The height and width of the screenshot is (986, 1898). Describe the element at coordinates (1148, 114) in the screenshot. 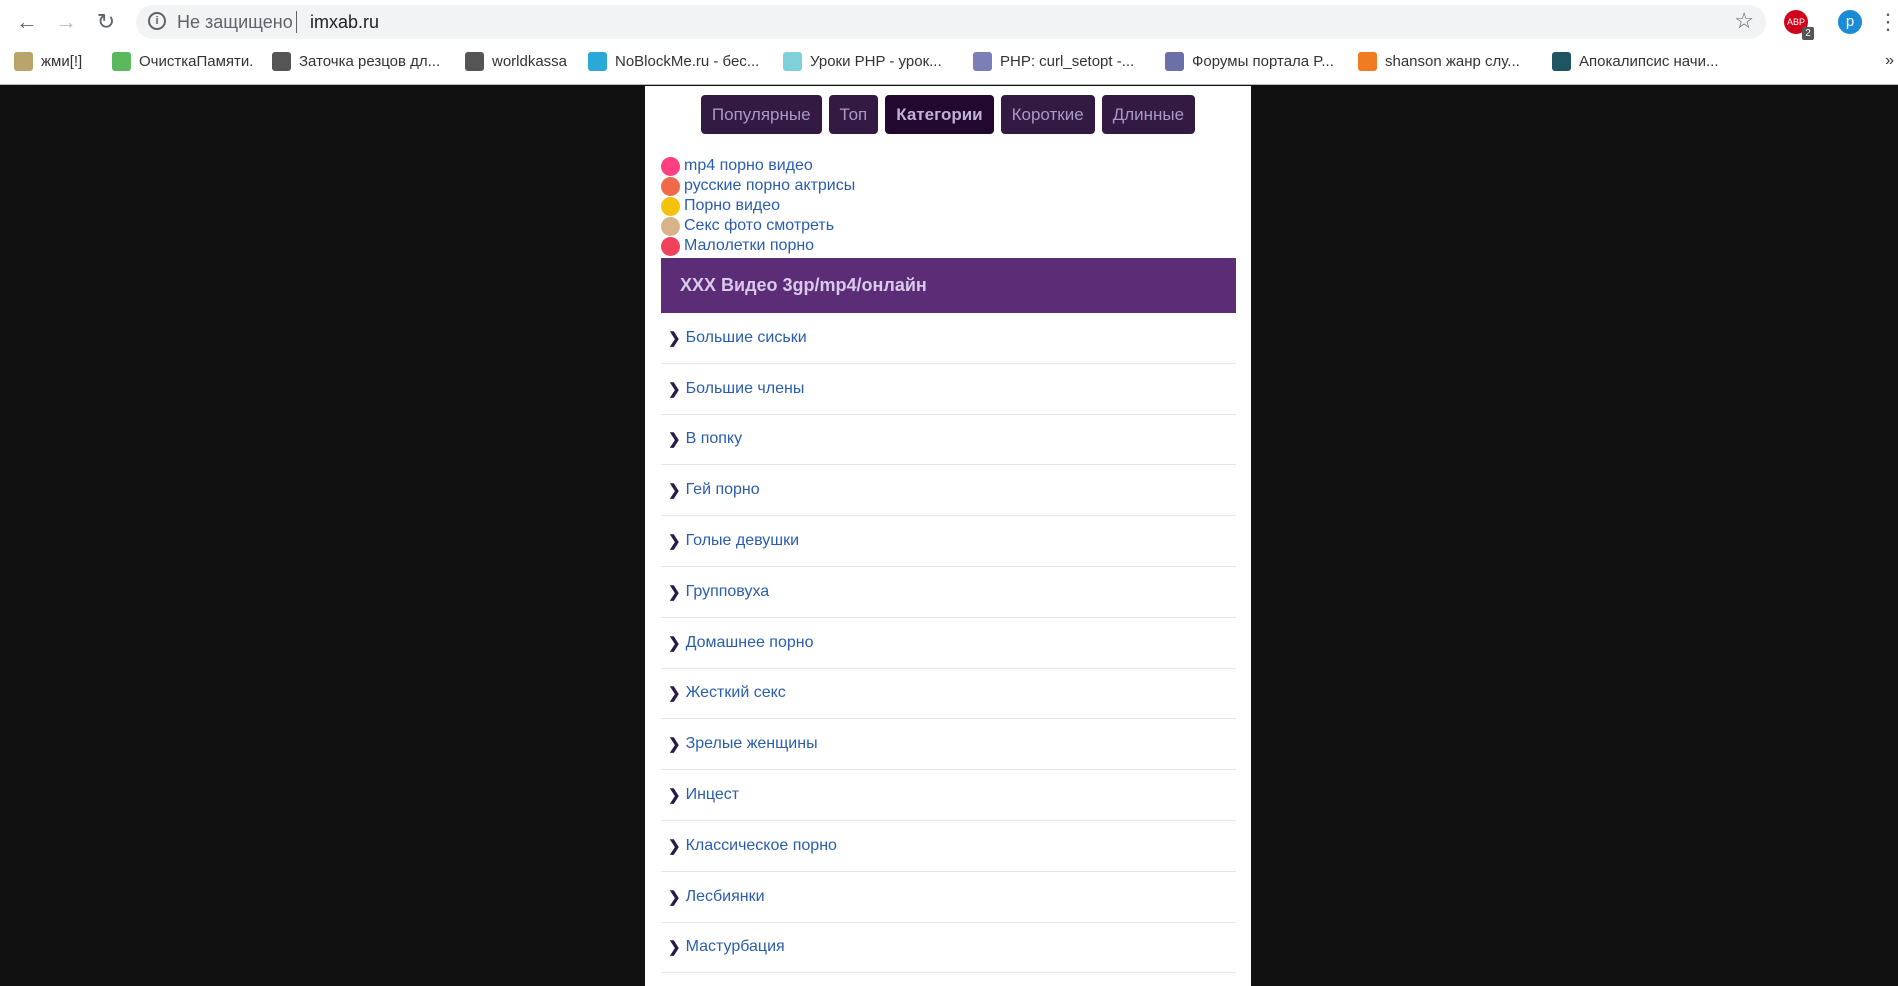

I see `tab-4: Длинные` at that location.